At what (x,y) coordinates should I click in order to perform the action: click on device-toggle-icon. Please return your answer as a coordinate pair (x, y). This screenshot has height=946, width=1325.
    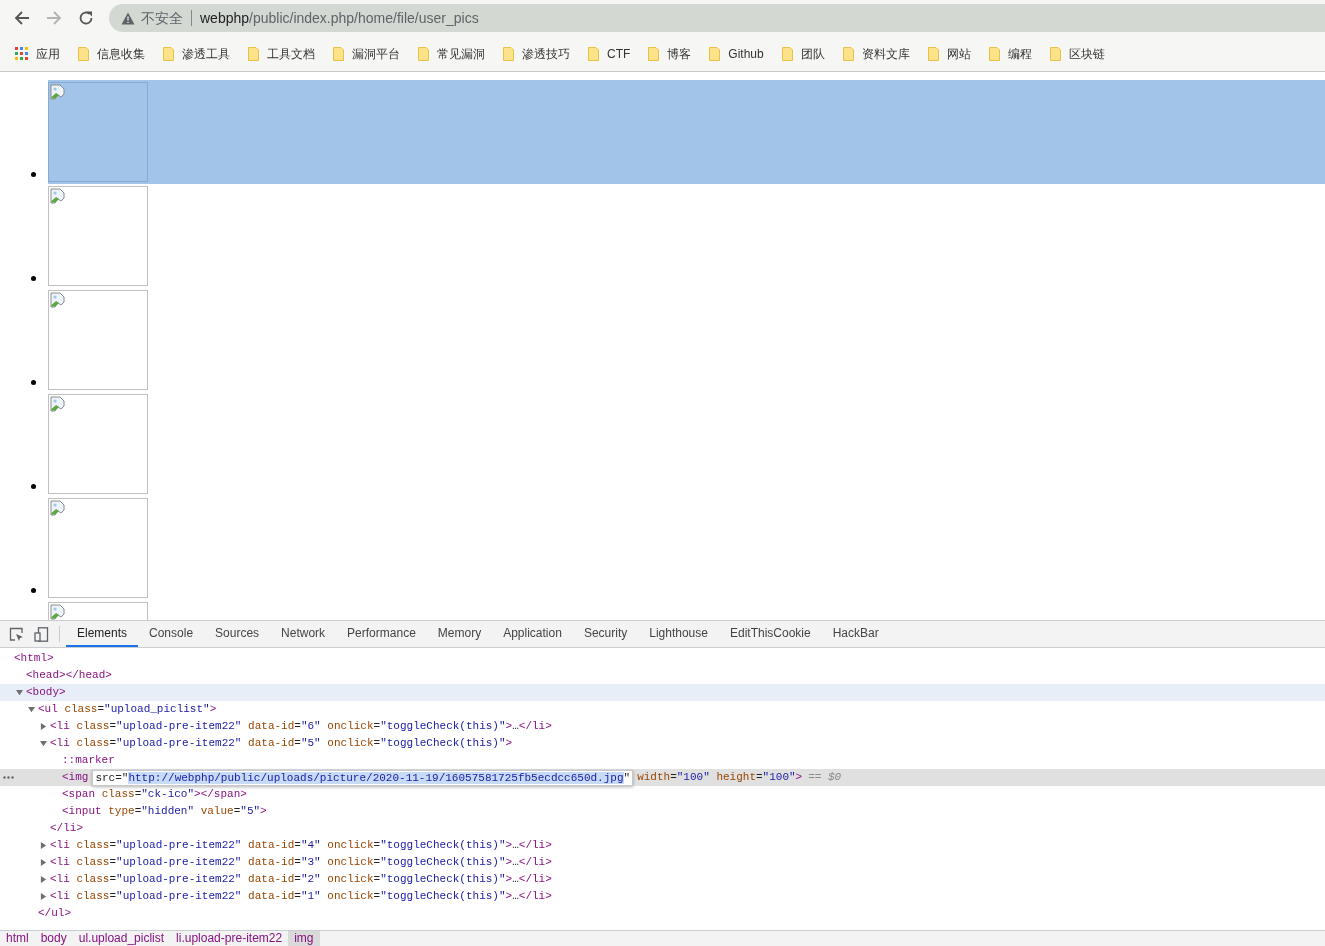
    Looking at the image, I should click on (41, 634).